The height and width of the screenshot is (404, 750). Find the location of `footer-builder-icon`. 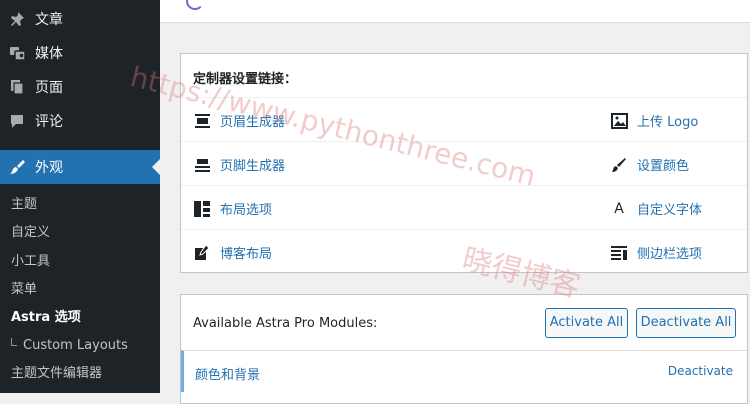

footer-builder-icon is located at coordinates (202, 165).